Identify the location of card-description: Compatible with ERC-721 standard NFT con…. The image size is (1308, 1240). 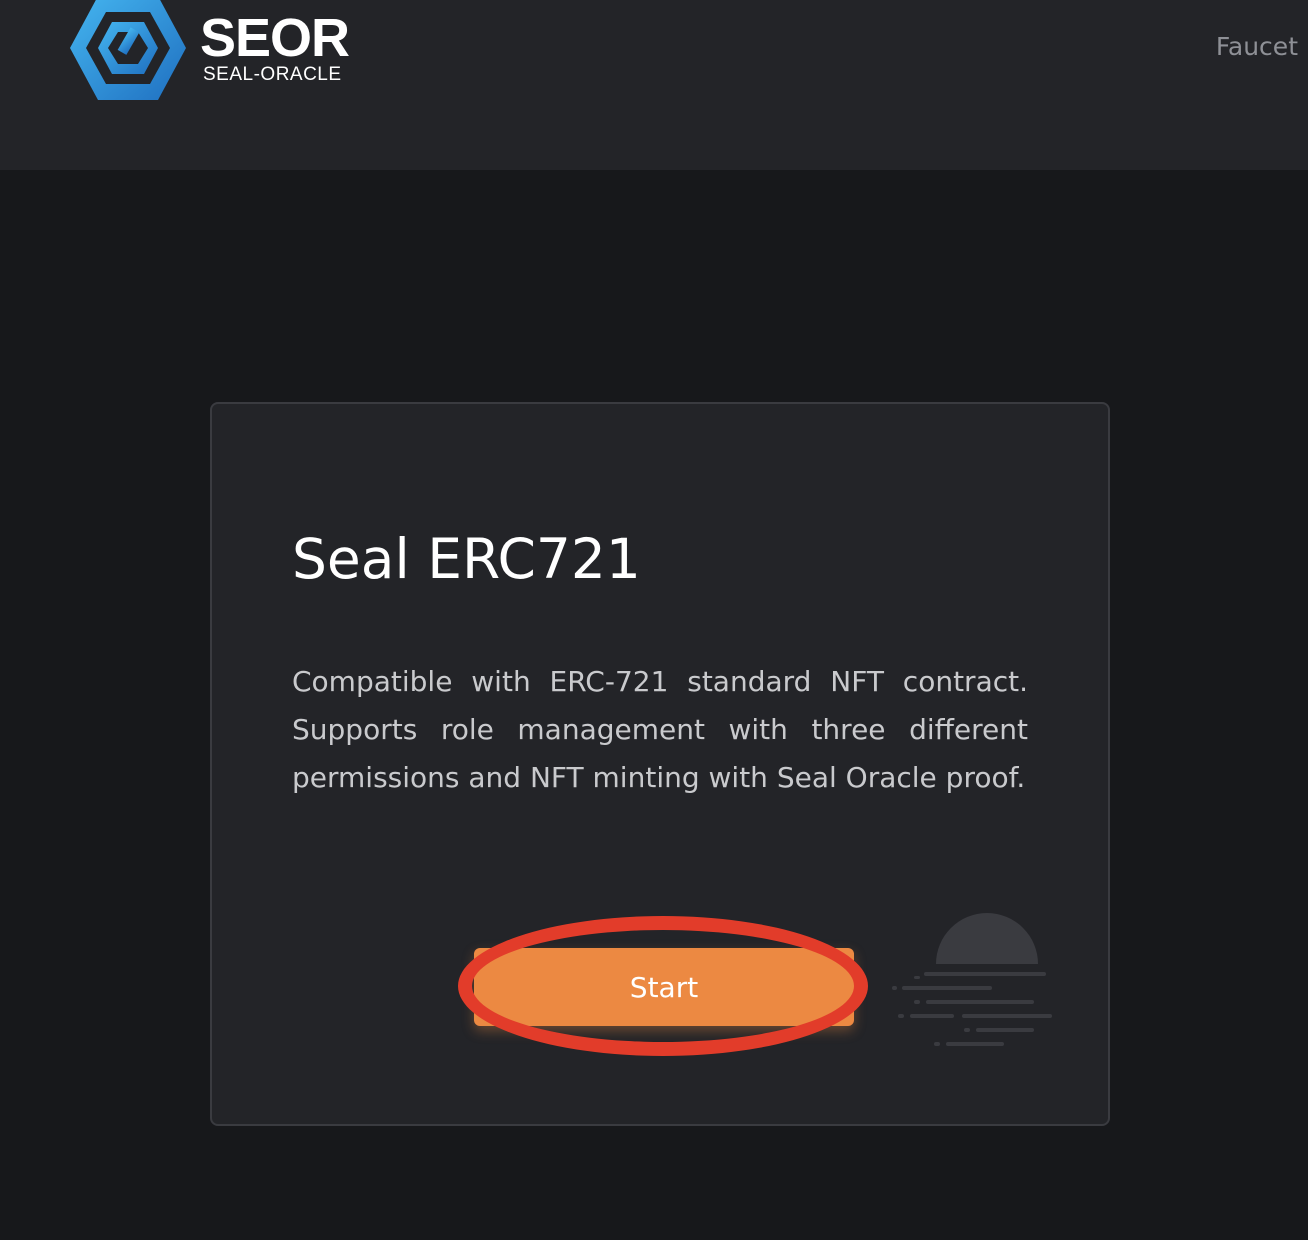
(660, 729).